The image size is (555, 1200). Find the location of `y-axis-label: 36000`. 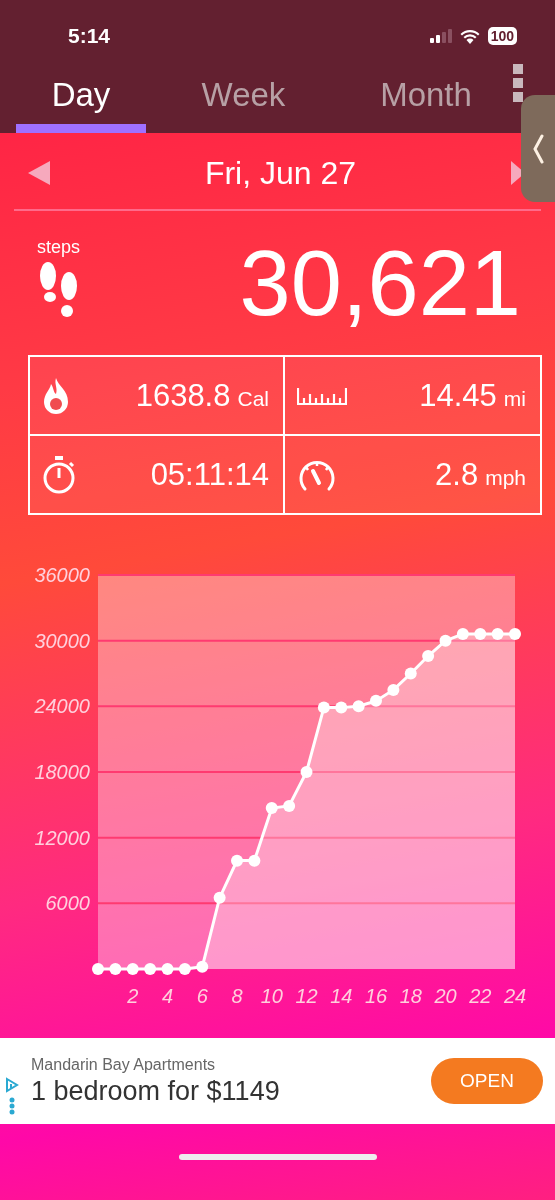

y-axis-label: 36000 is located at coordinates (62, 575).